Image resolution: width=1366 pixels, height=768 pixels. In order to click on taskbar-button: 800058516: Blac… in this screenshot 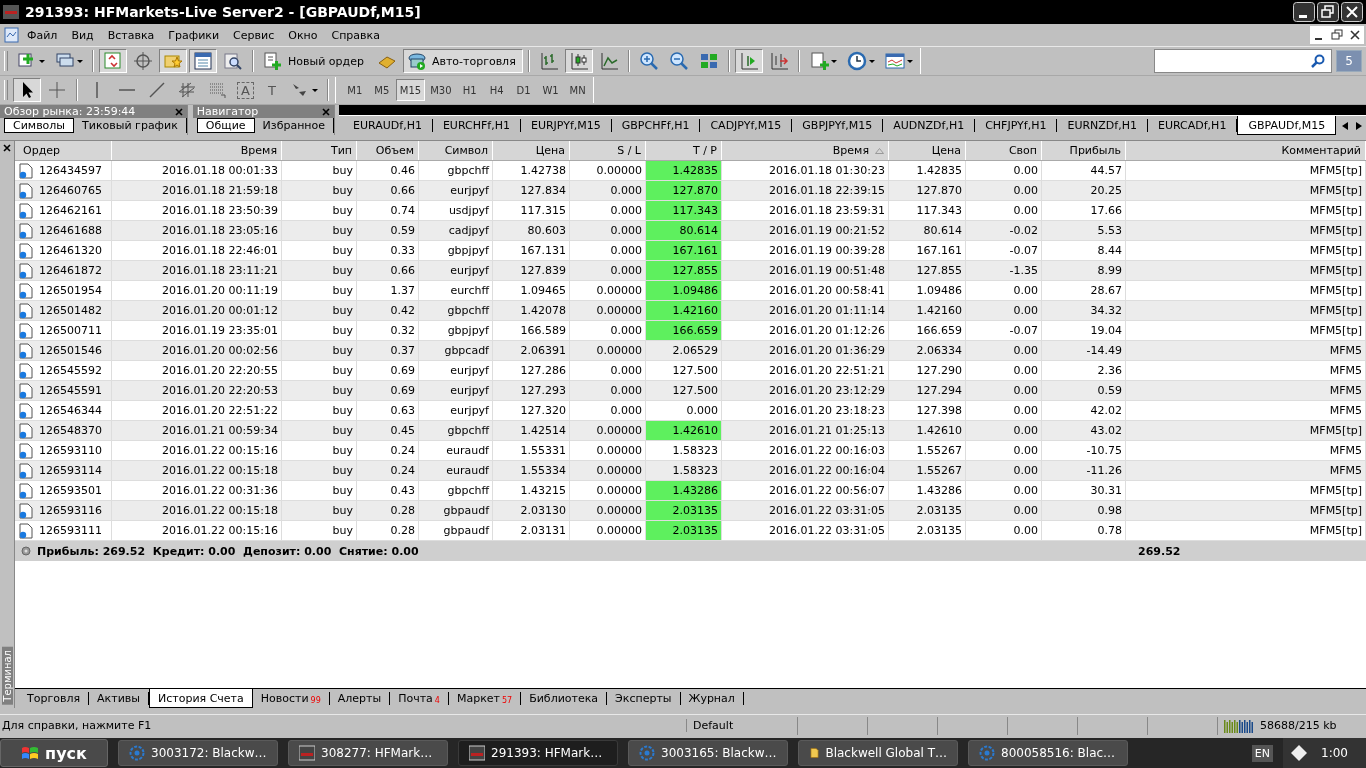, I will do `click(1048, 753)`.